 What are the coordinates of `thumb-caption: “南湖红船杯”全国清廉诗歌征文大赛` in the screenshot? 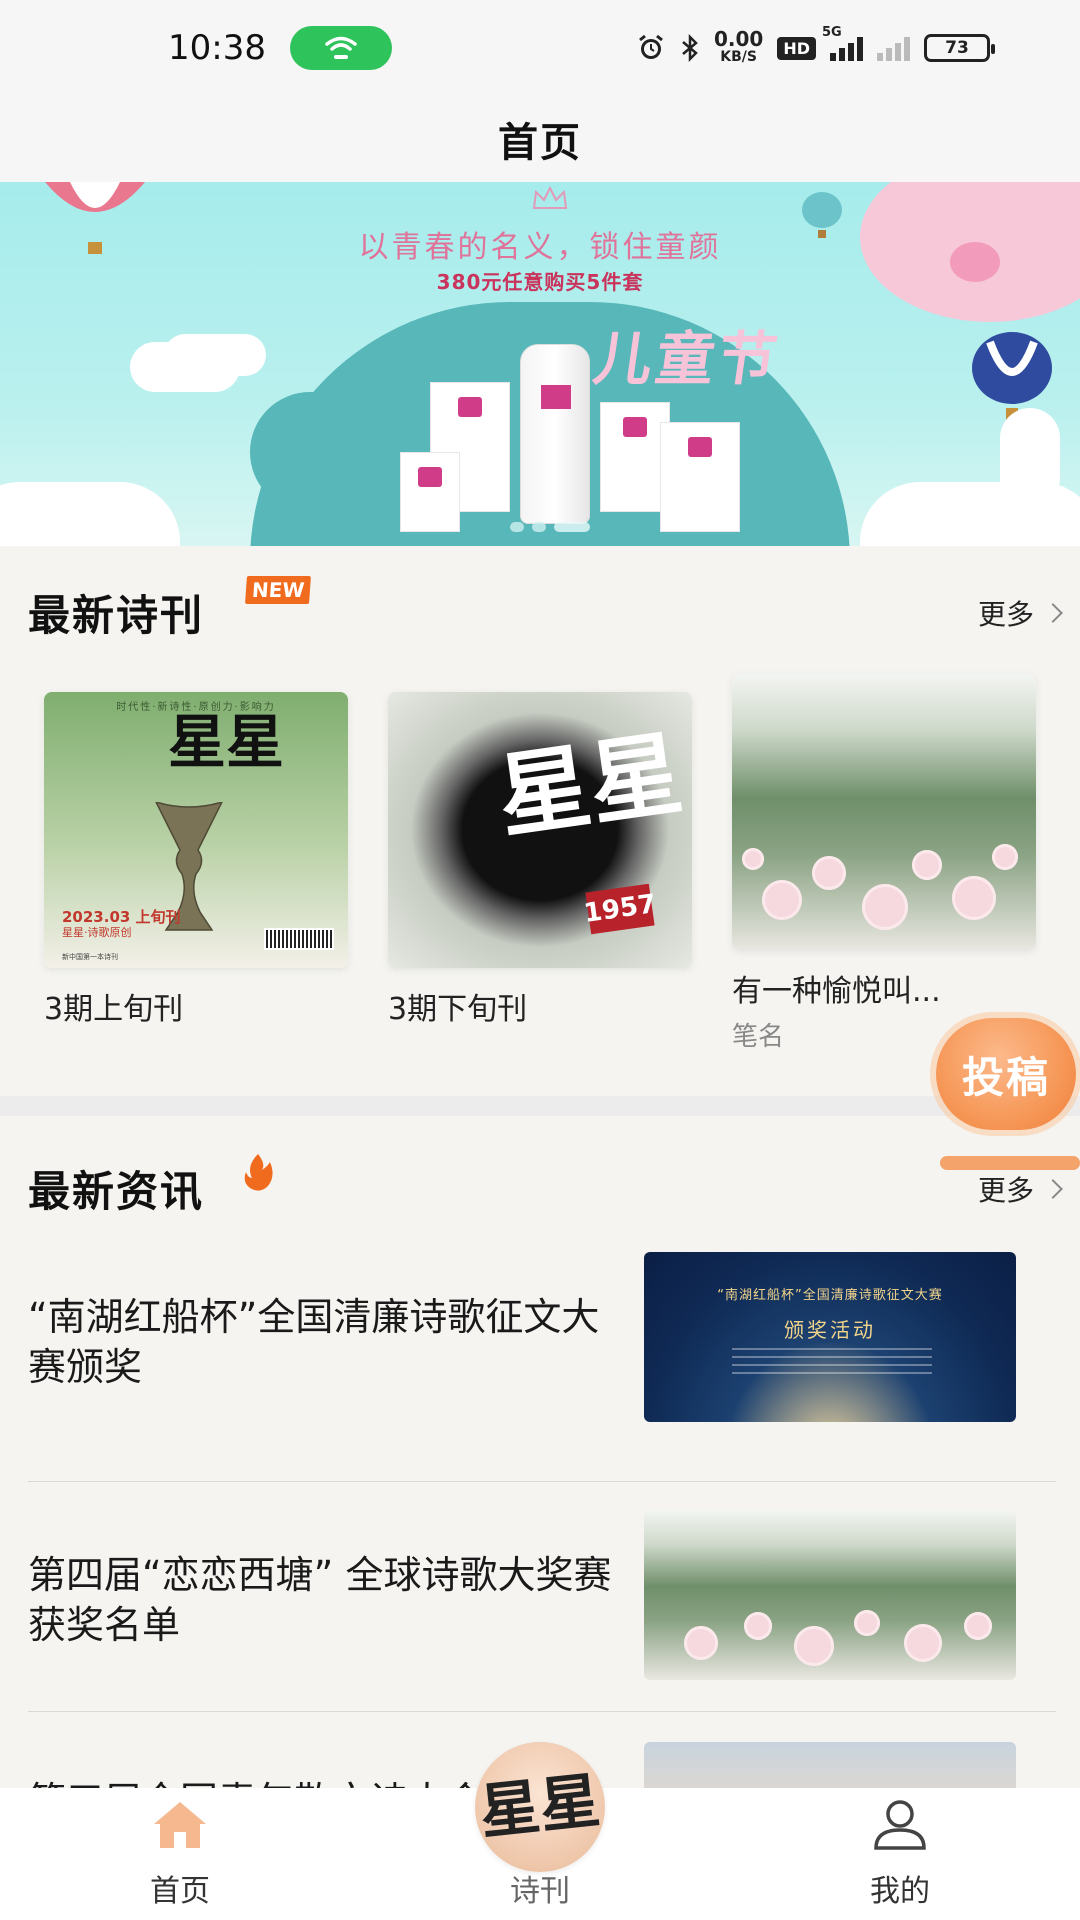 It's located at (830, 1295).